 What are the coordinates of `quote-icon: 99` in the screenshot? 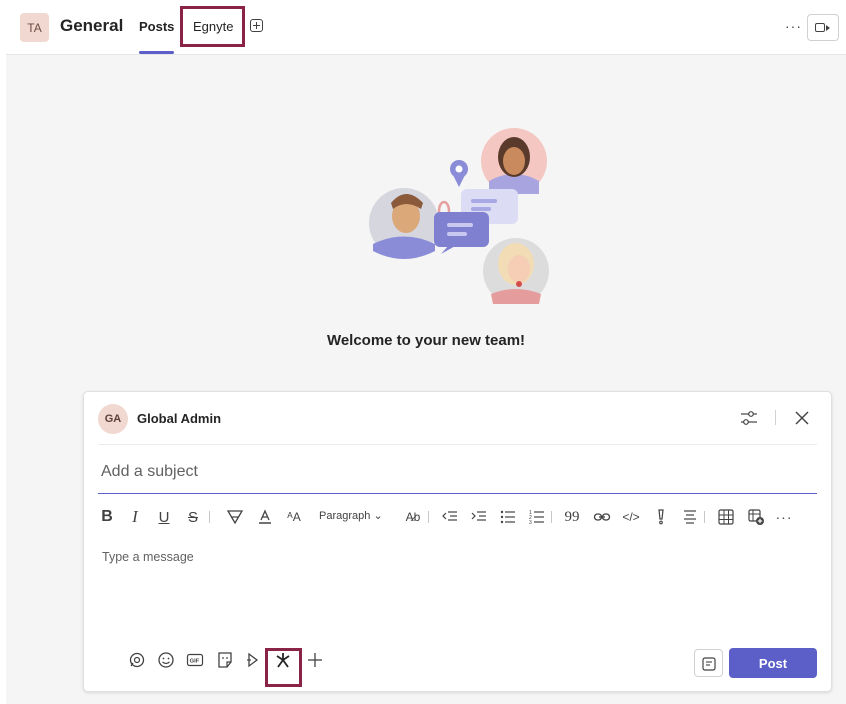 It's located at (572, 517).